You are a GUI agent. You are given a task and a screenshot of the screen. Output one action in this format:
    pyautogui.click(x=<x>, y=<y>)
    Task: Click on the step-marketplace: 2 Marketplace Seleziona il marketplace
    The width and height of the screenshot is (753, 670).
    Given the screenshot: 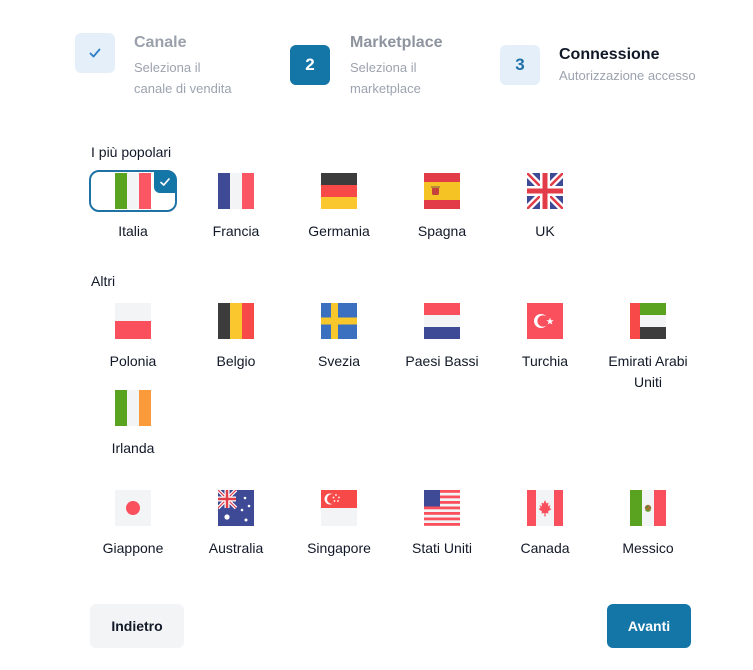 What is the action you would take?
    pyautogui.click(x=366, y=66)
    